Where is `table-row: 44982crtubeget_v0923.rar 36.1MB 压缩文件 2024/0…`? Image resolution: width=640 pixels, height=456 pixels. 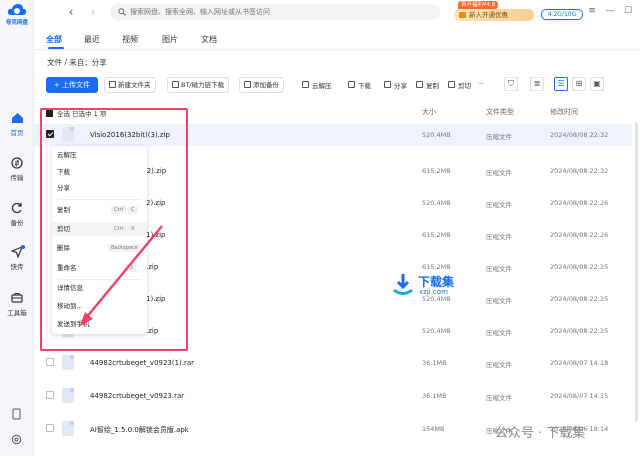
table-row: 44982crtubeget_v0923.rar 36.1MB 压缩文件 2024/0… is located at coordinates (333, 396).